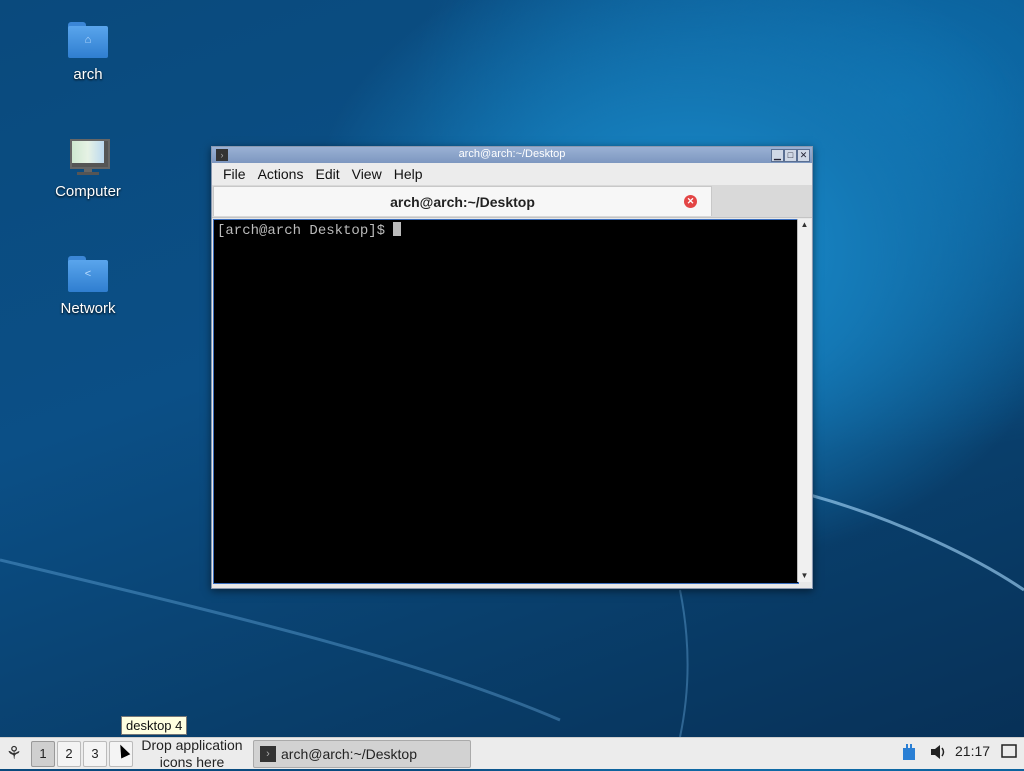  What do you see at coordinates (367, 174) in the screenshot?
I see `menu-view: View` at bounding box center [367, 174].